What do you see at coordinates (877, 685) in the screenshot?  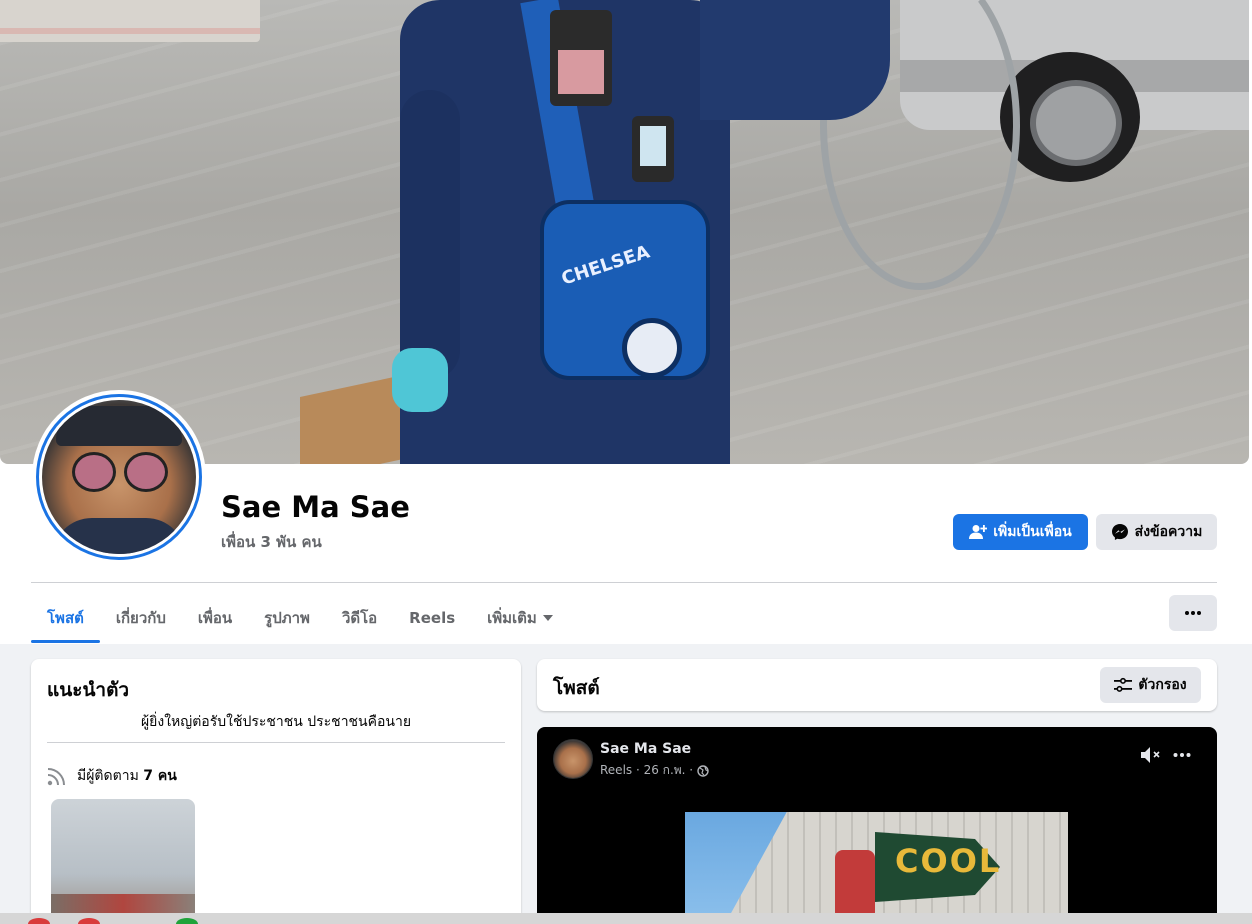 I see `posts-header-card: โพสต์ ตัวกรอง` at bounding box center [877, 685].